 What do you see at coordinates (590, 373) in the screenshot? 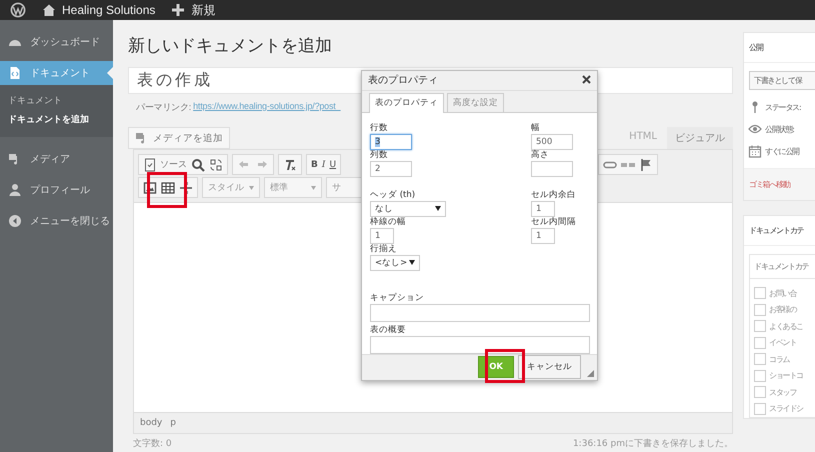
I see `resize-grip-icon` at bounding box center [590, 373].